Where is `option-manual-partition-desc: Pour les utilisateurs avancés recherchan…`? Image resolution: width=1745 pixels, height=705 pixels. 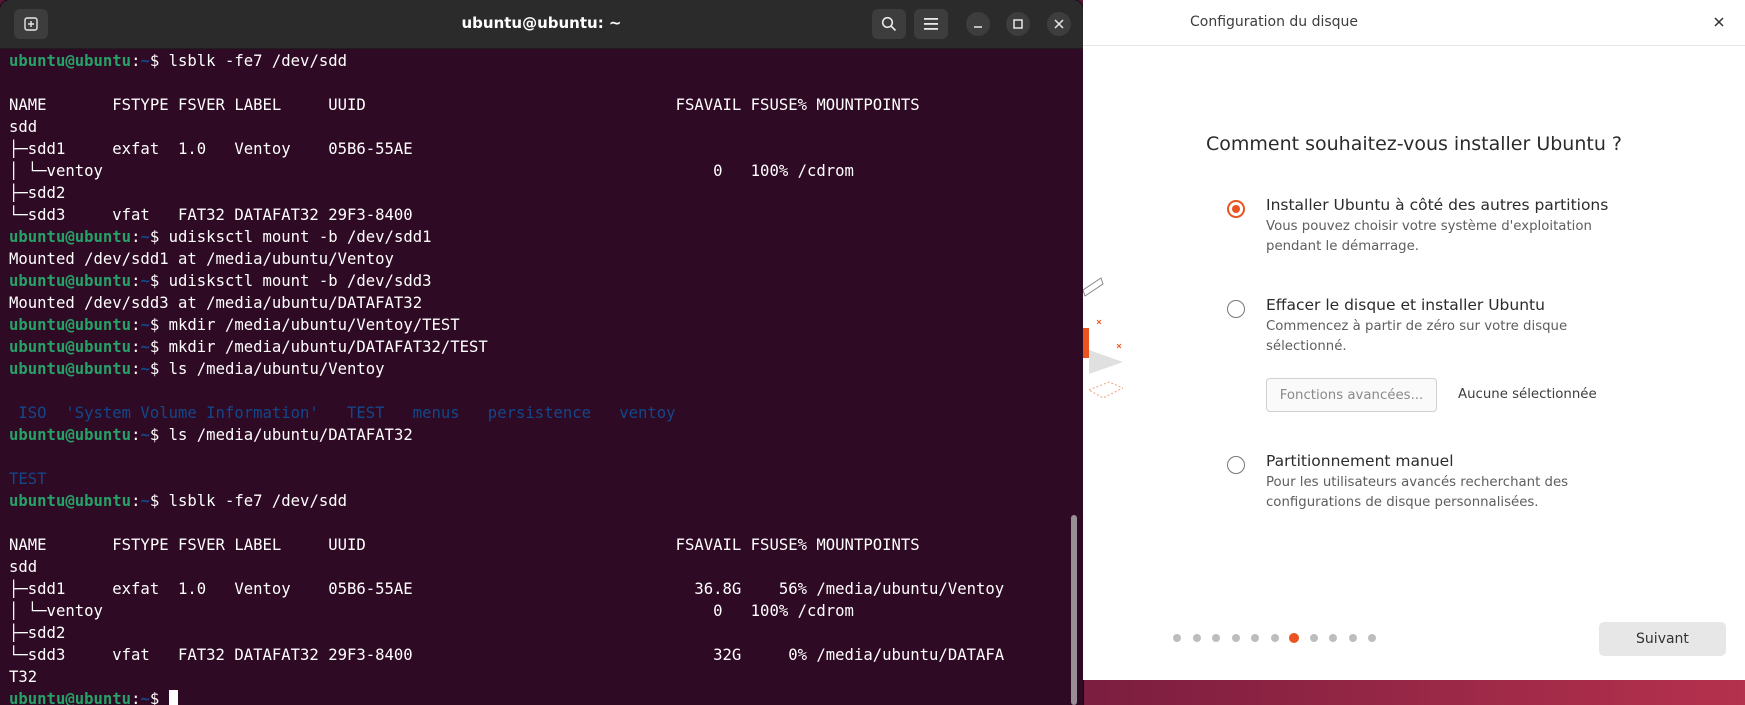
option-manual-partition-desc: Pour les utilisateurs avancés recherchan… is located at coordinates (1417, 492).